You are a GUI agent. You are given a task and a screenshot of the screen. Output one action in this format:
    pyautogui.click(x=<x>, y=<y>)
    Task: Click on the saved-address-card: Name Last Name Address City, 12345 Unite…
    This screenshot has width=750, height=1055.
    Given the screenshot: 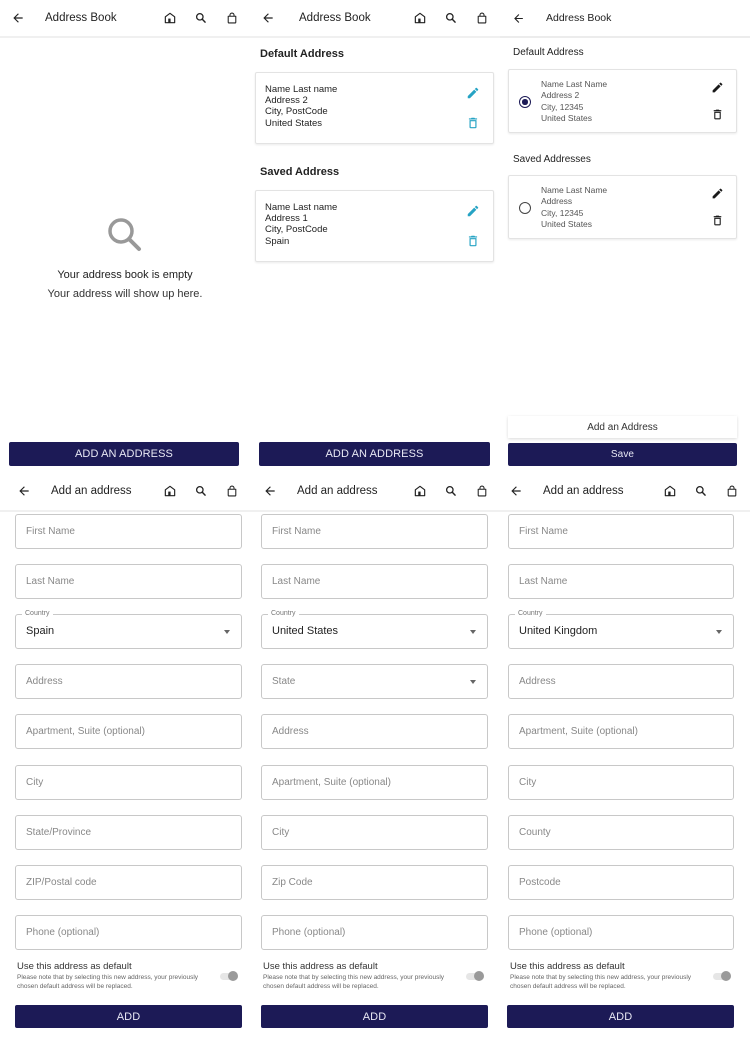 What is the action you would take?
    pyautogui.click(x=622, y=207)
    